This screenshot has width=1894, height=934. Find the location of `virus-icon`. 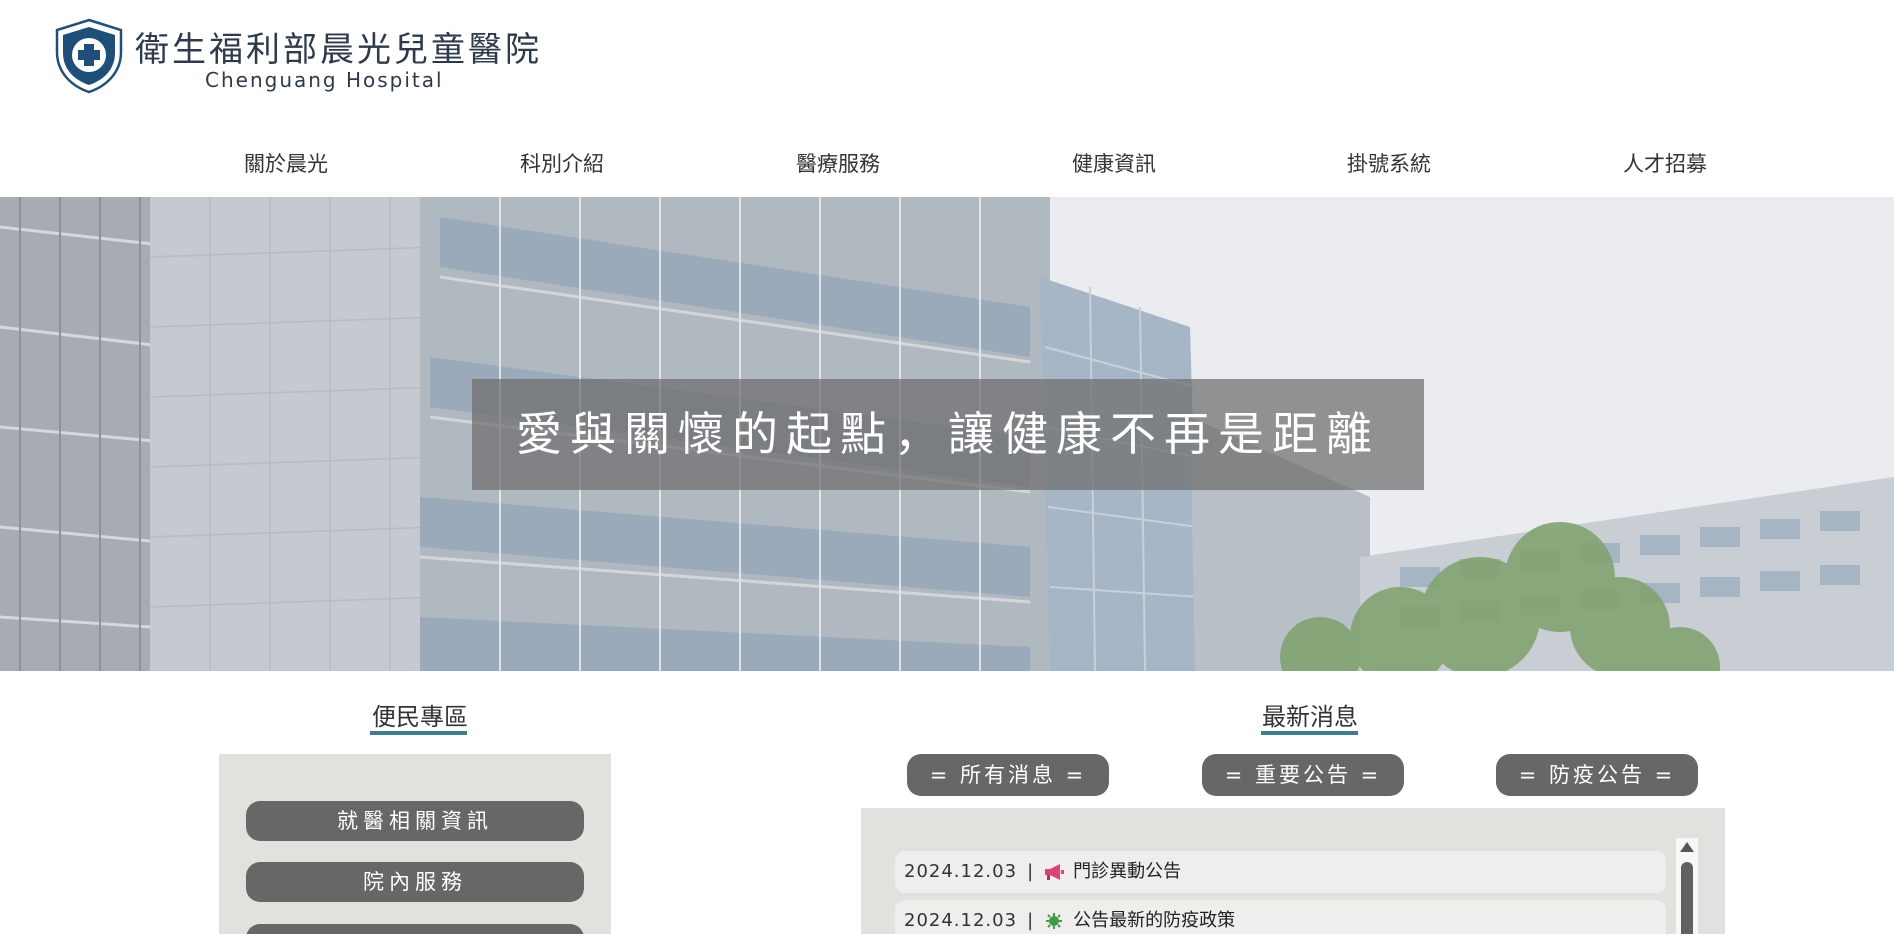

virus-icon is located at coordinates (1054, 921).